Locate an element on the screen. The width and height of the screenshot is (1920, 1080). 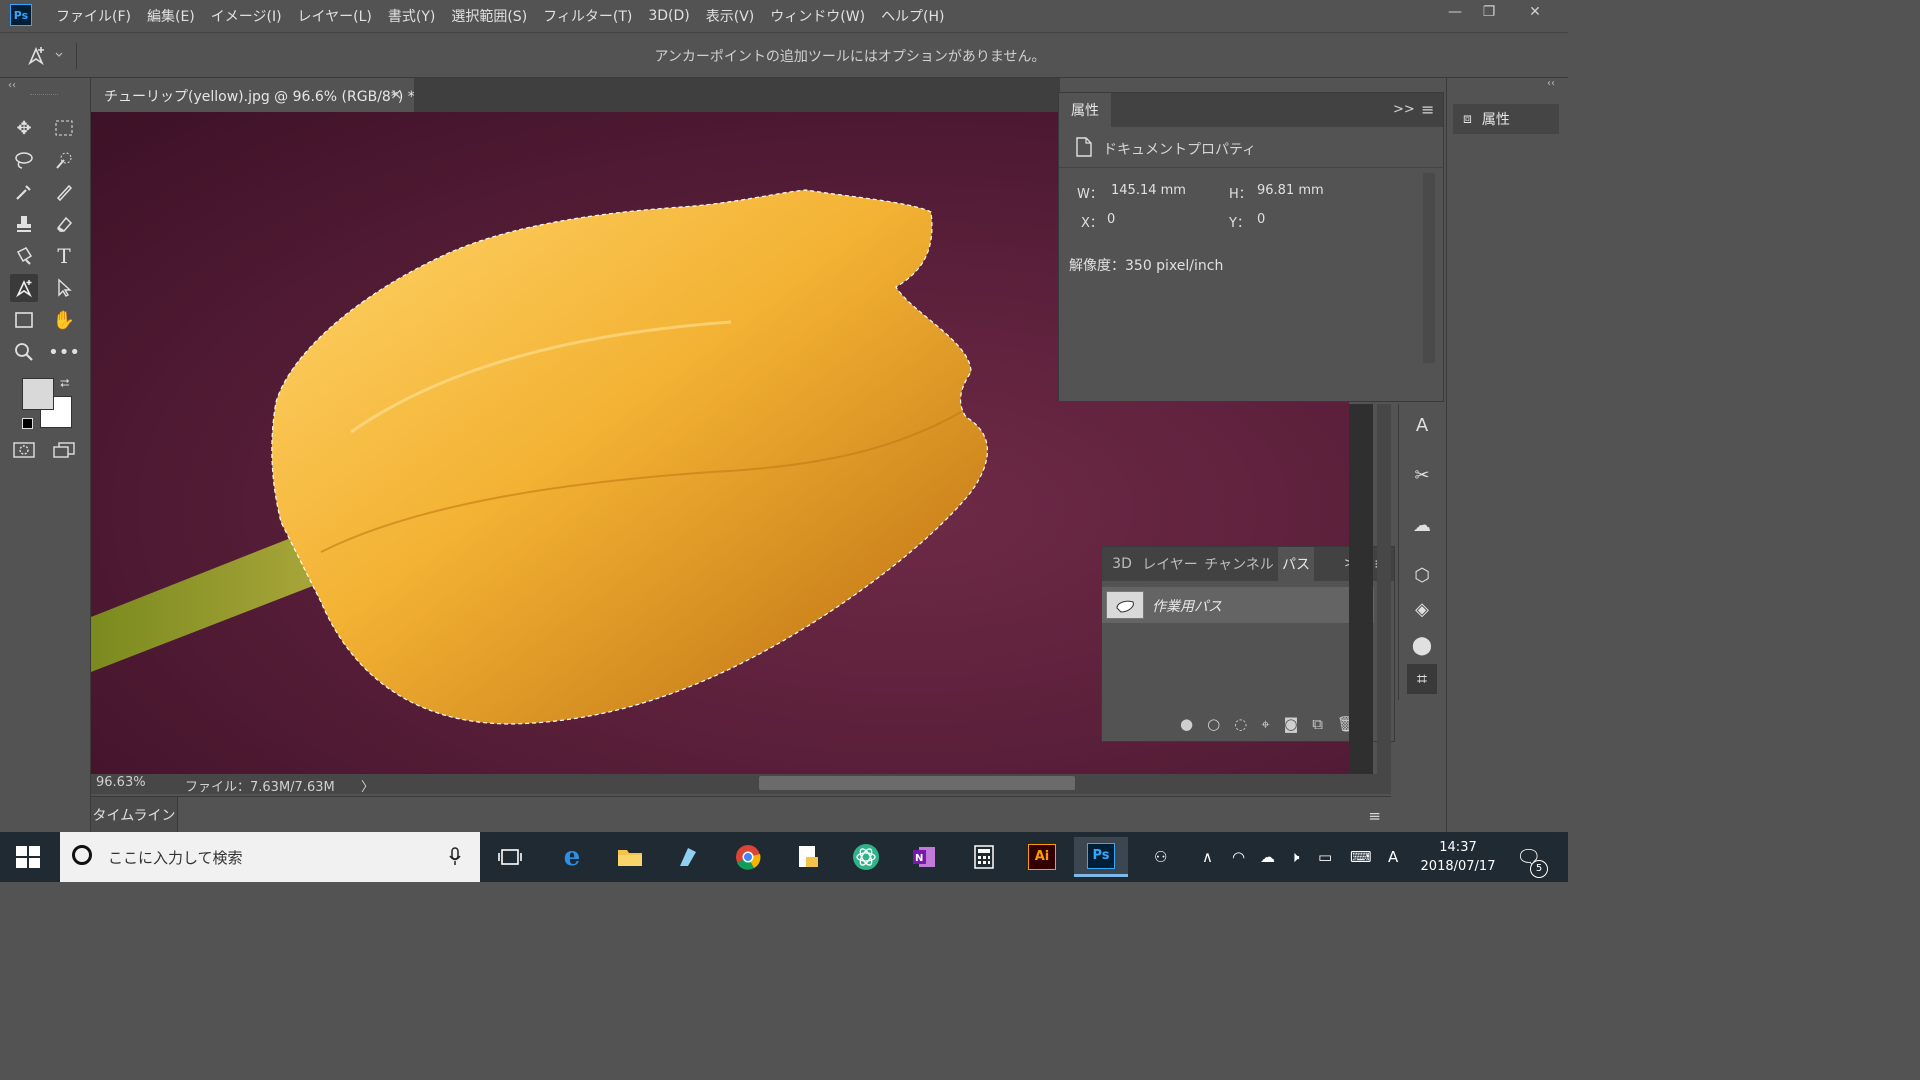
tools-grip is located at coordinates (44, 95).